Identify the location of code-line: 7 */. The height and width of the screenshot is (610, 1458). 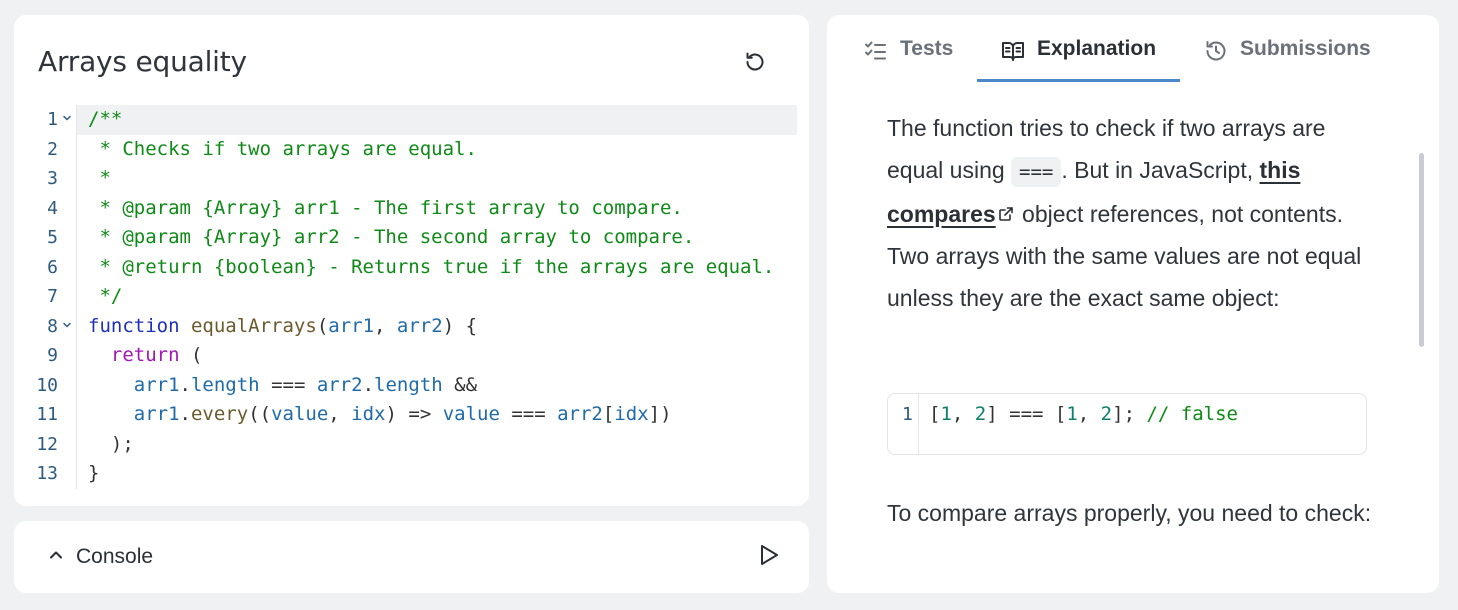
(417, 297).